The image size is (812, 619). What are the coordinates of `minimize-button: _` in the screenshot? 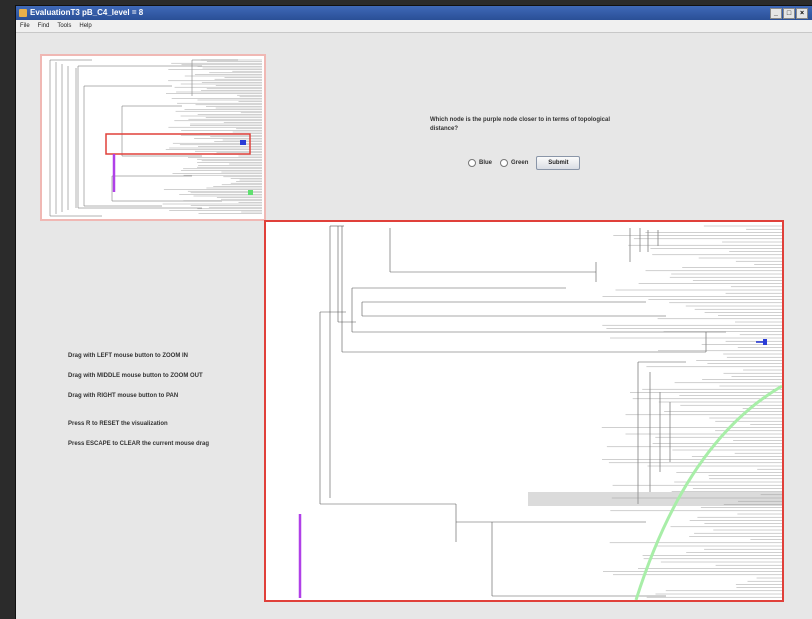 It's located at (776, 13).